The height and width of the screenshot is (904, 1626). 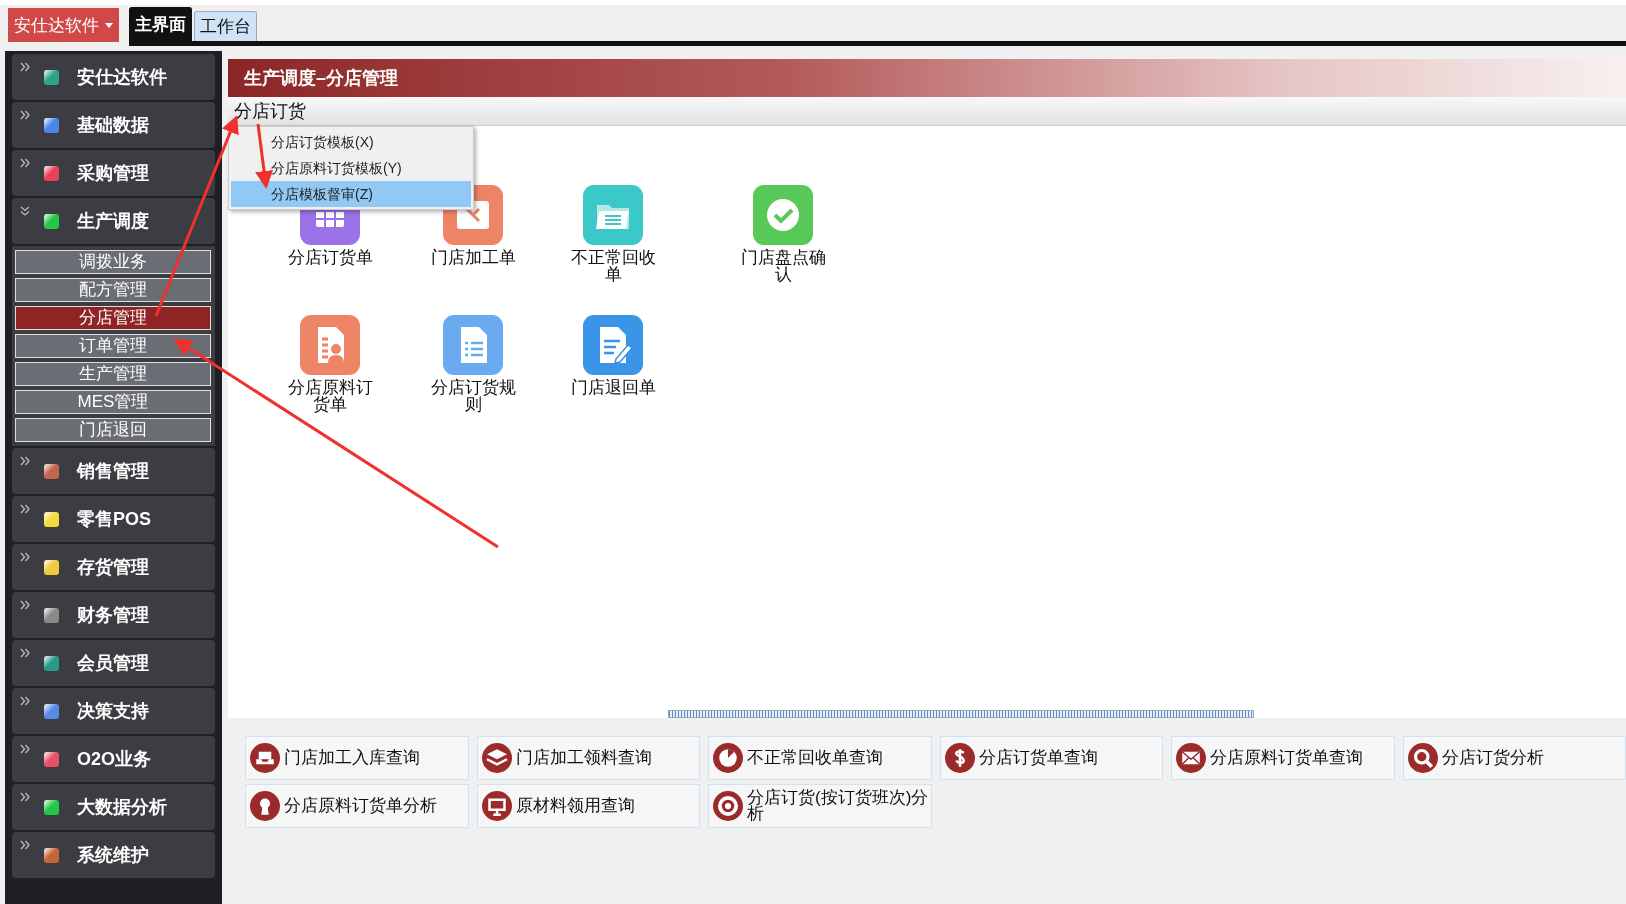 I want to click on function-label: 分店原料订货单, so click(x=330, y=396).